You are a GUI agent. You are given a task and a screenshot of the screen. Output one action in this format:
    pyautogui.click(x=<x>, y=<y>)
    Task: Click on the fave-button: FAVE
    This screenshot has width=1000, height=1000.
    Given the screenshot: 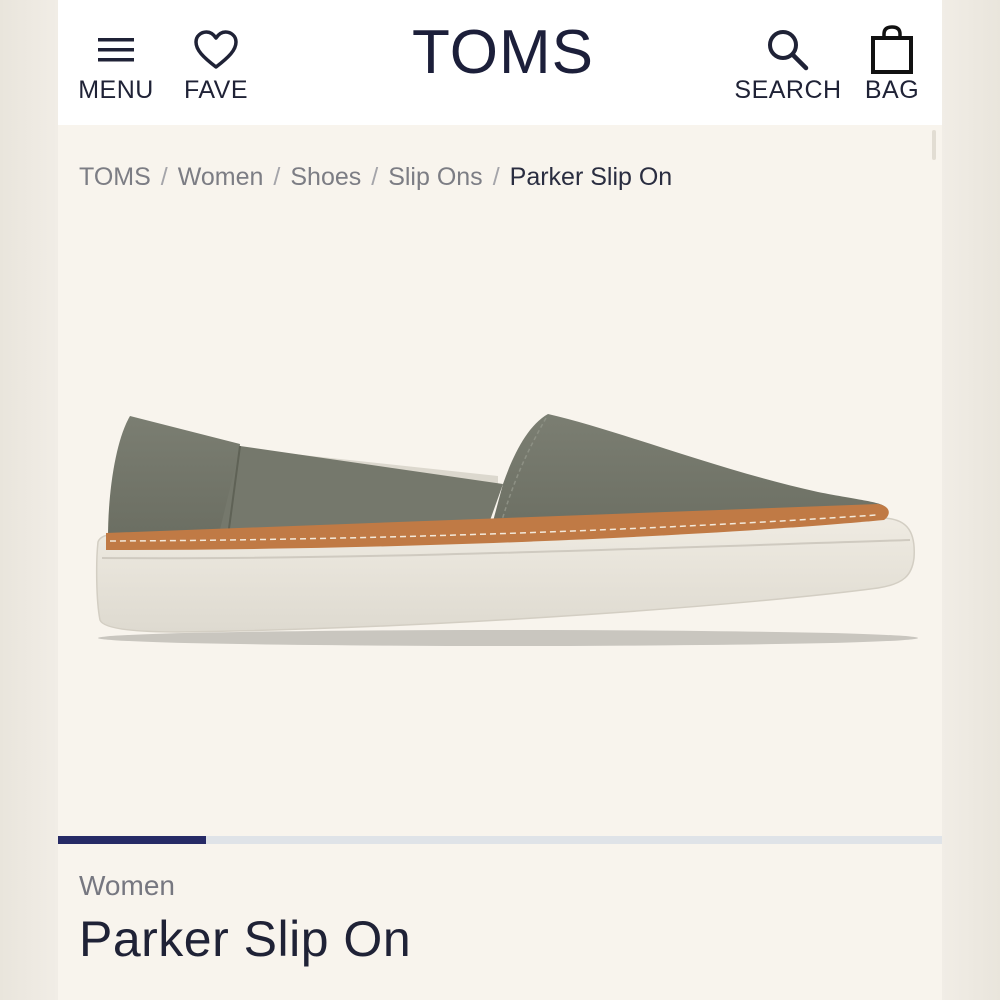 What is the action you would take?
    pyautogui.click(x=216, y=65)
    